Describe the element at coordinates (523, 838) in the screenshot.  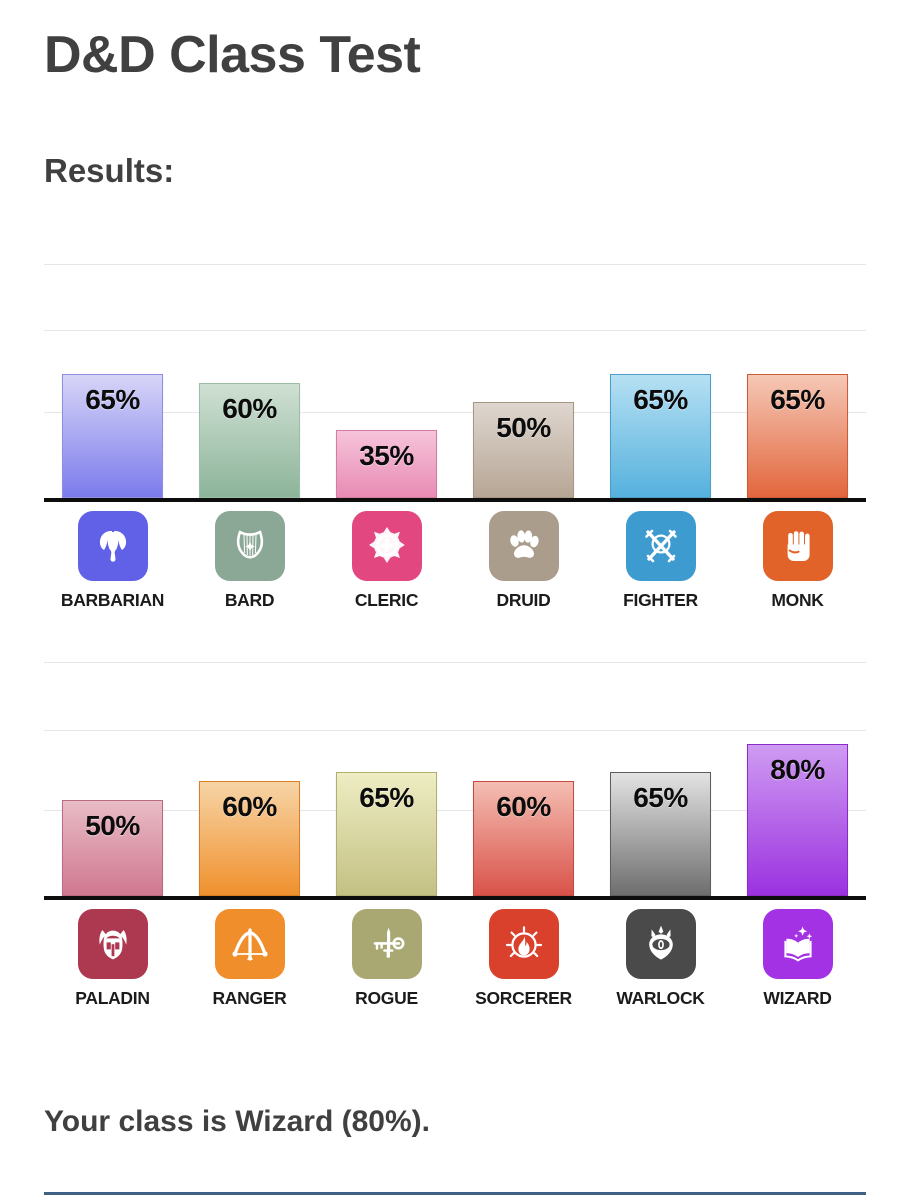
I see `bar-sorcerer: 60%` at that location.